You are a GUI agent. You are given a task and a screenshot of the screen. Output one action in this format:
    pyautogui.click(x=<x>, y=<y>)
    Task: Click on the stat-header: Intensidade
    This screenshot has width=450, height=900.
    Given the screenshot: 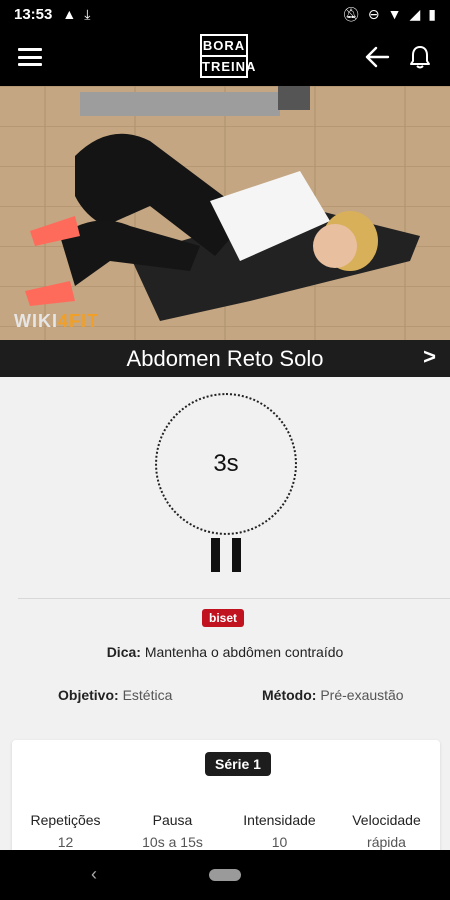 What is the action you would take?
    pyautogui.click(x=279, y=820)
    